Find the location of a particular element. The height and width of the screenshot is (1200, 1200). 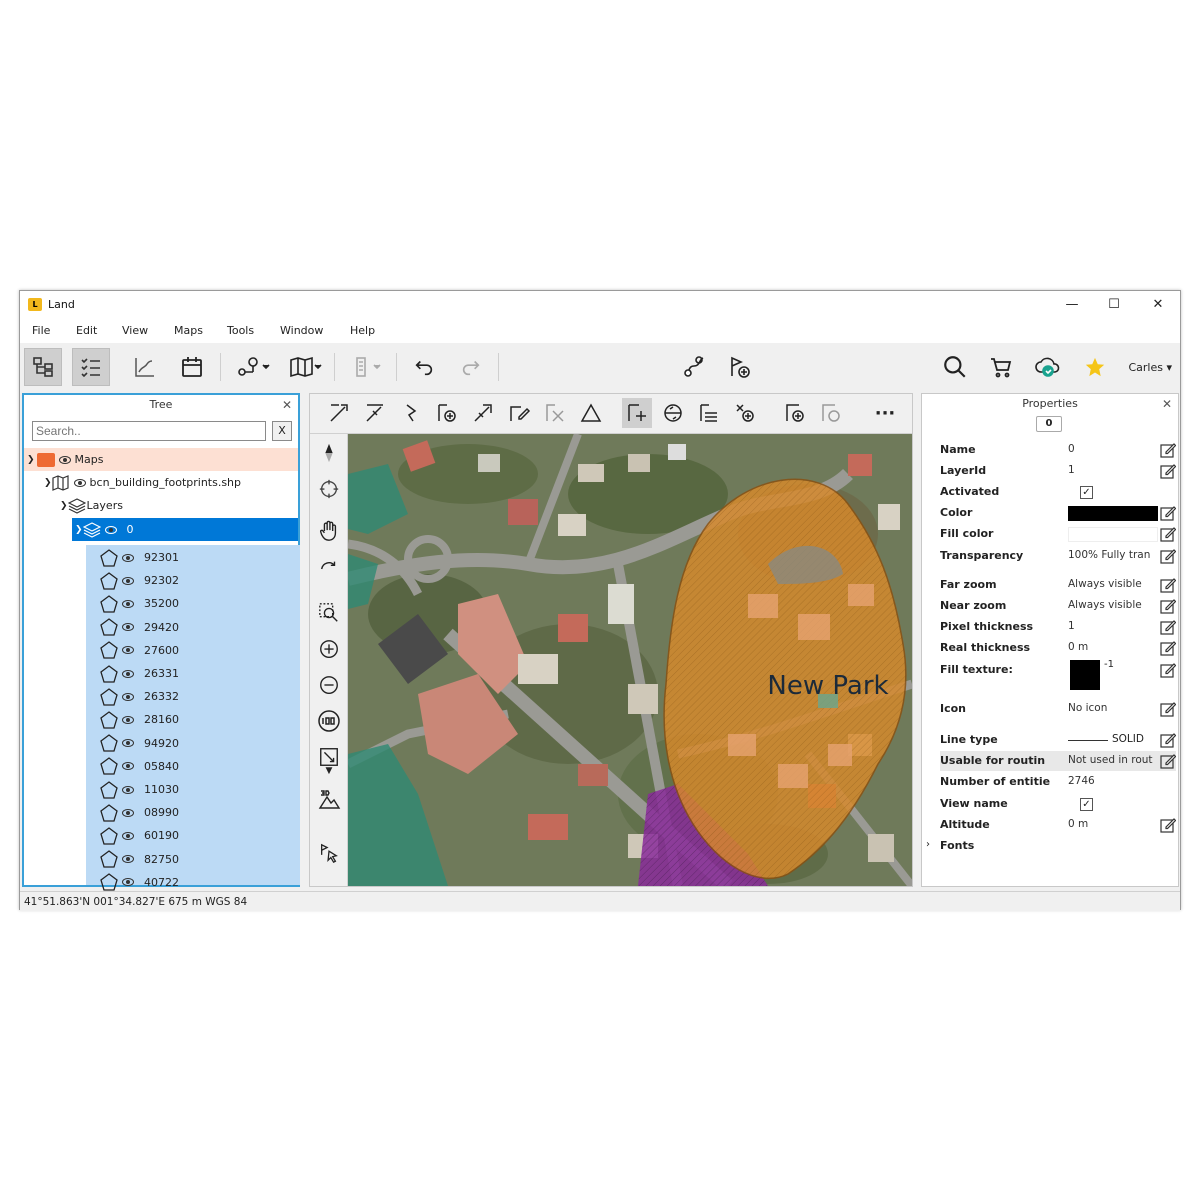

move-node-tool is located at coordinates (637, 413).